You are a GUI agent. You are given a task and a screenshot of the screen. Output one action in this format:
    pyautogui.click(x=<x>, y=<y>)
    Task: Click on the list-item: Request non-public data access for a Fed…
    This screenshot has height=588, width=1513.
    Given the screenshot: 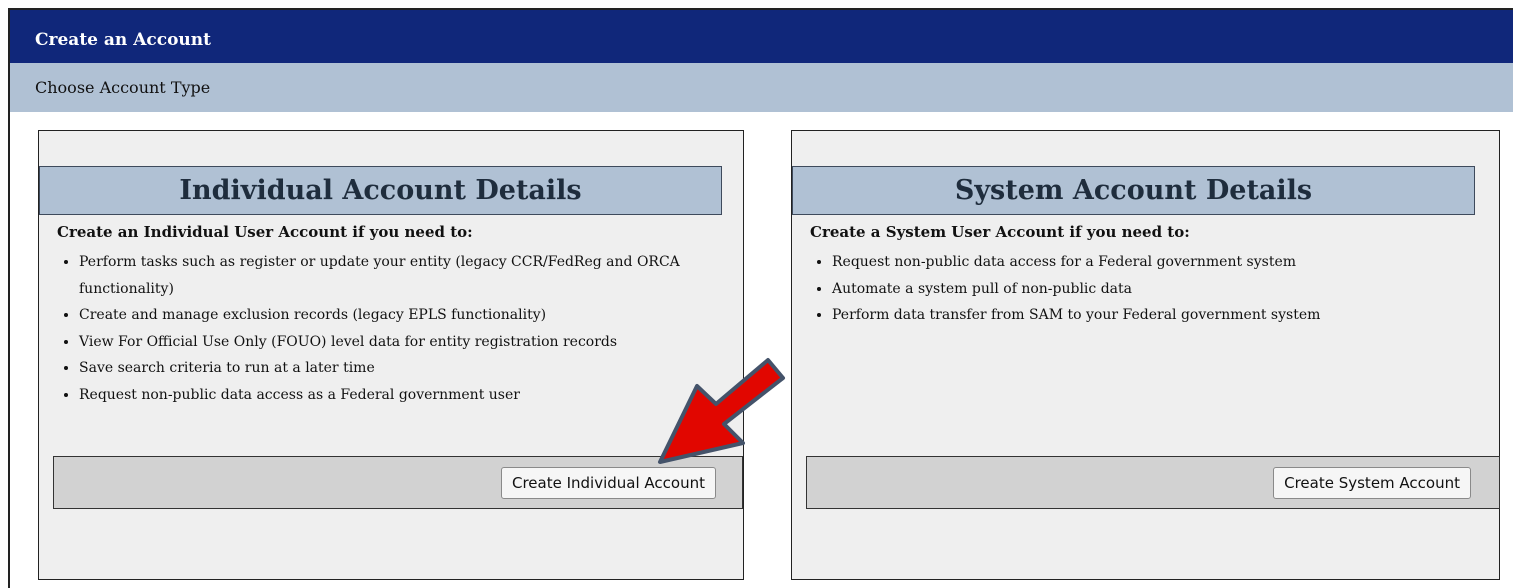 What is the action you would take?
    pyautogui.click(x=1157, y=262)
    